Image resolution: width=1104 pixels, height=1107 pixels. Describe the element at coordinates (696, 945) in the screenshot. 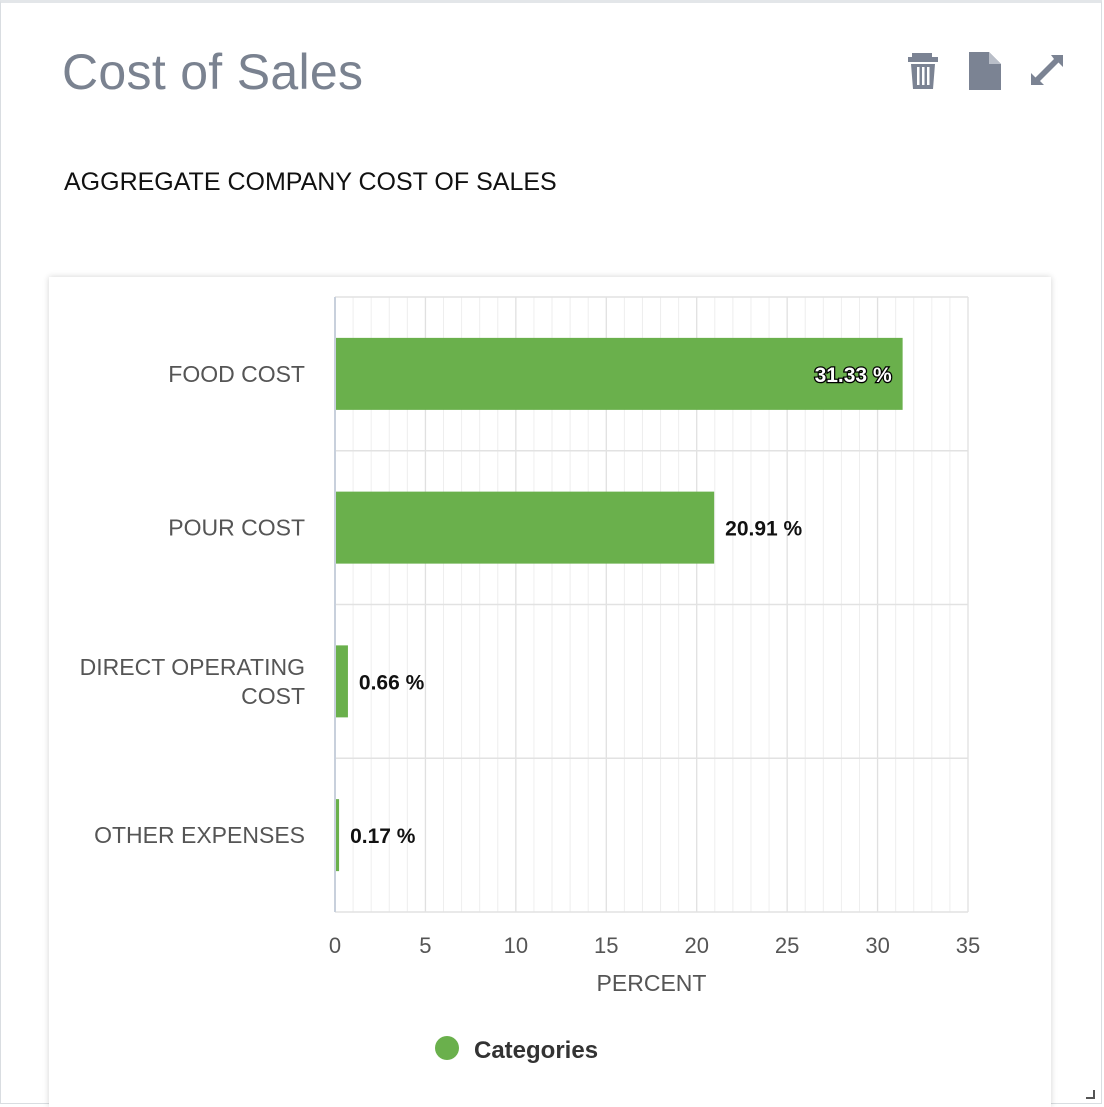

I see `x-tick-label: 20` at that location.